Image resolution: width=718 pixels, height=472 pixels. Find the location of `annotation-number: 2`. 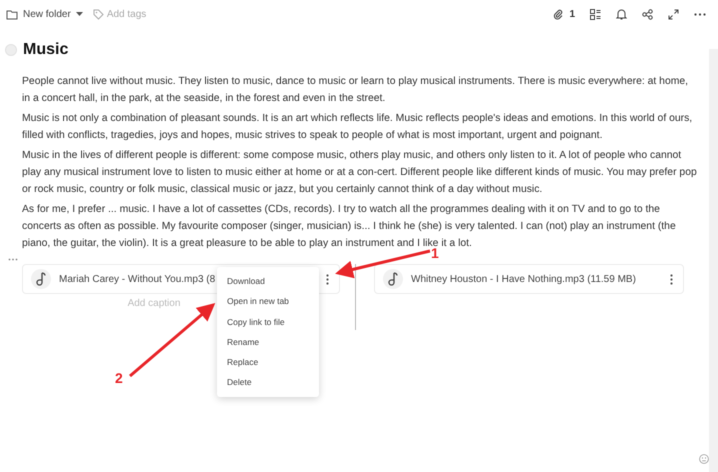

annotation-number: 2 is located at coordinates (119, 378).